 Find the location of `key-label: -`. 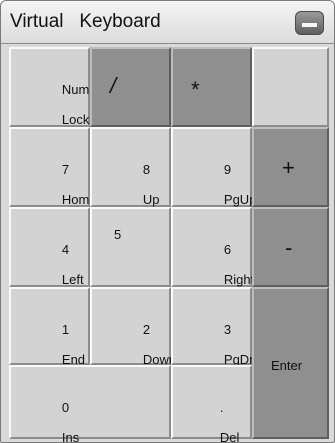

key-label: - is located at coordinates (289, 247).